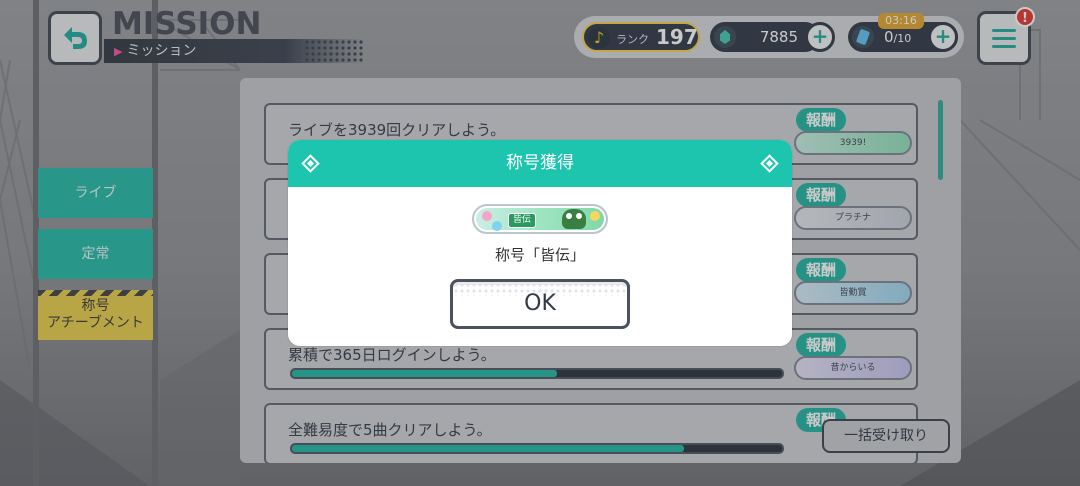 This screenshot has width=1080, height=486. I want to click on dialog-header: 称号獲得, so click(540, 163).